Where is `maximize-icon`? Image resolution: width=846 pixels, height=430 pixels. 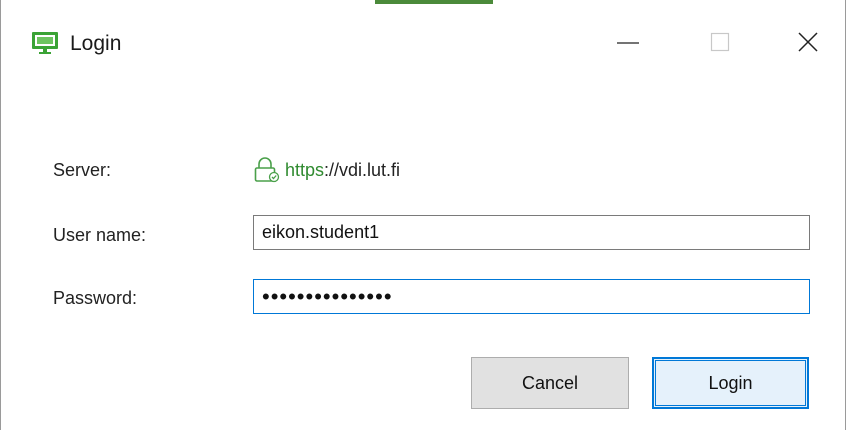 maximize-icon is located at coordinates (720, 44).